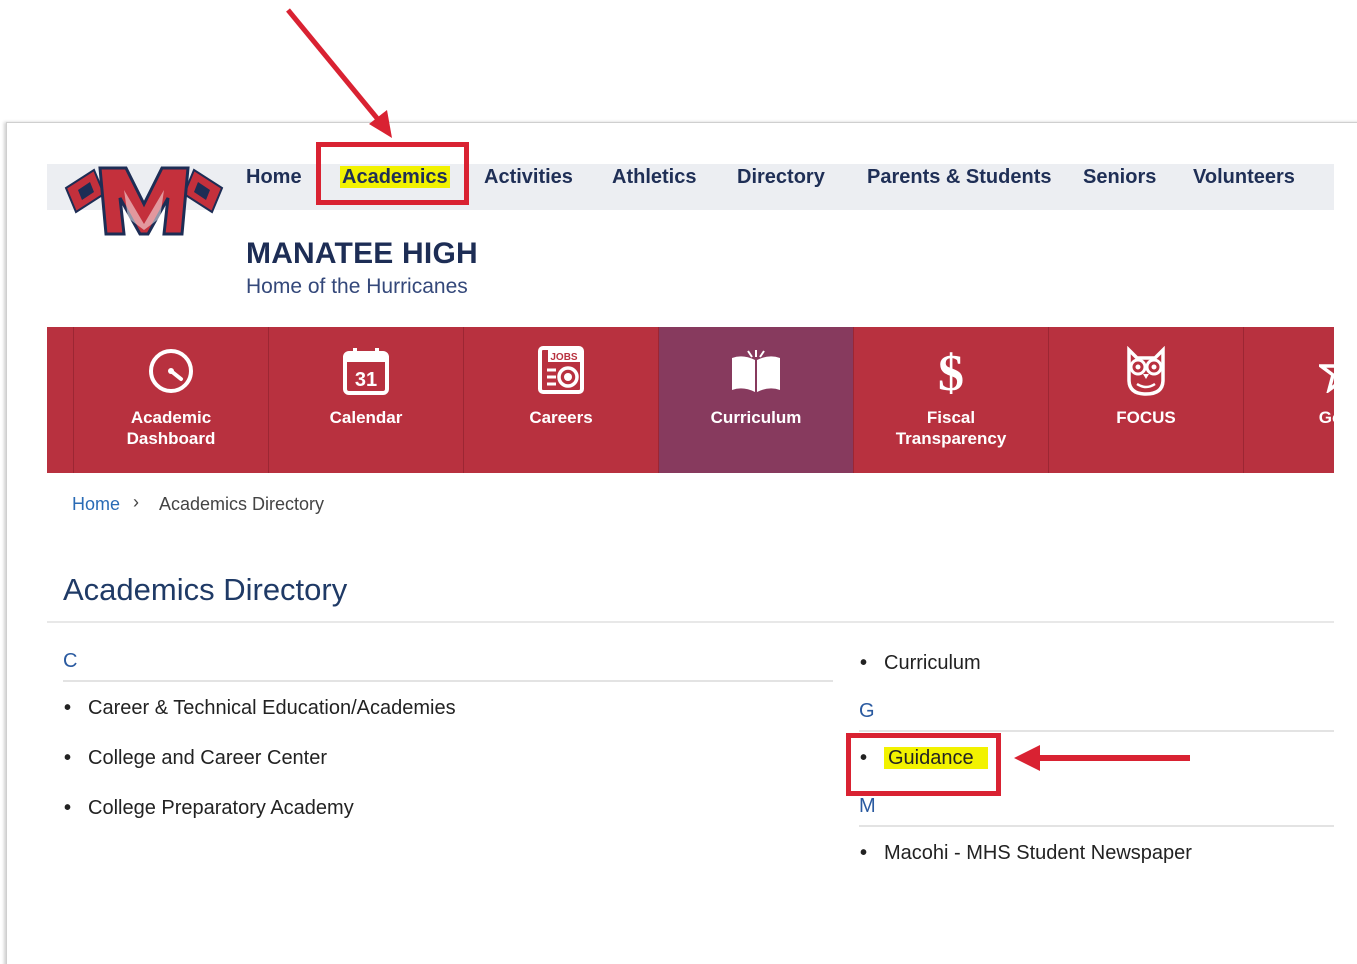  I want to click on arrow-down-icon, so click(339, 73).